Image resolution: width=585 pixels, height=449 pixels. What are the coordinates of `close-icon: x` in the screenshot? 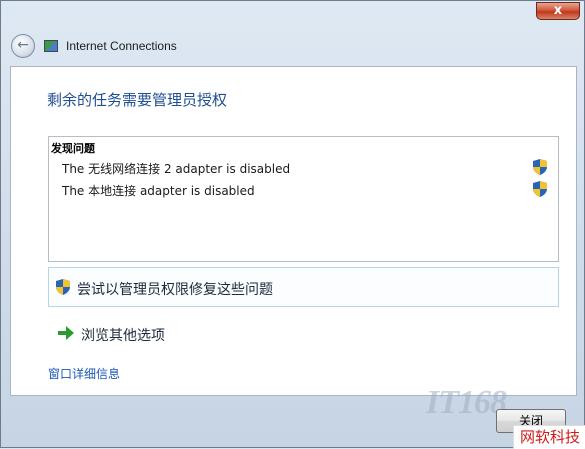 It's located at (558, 10).